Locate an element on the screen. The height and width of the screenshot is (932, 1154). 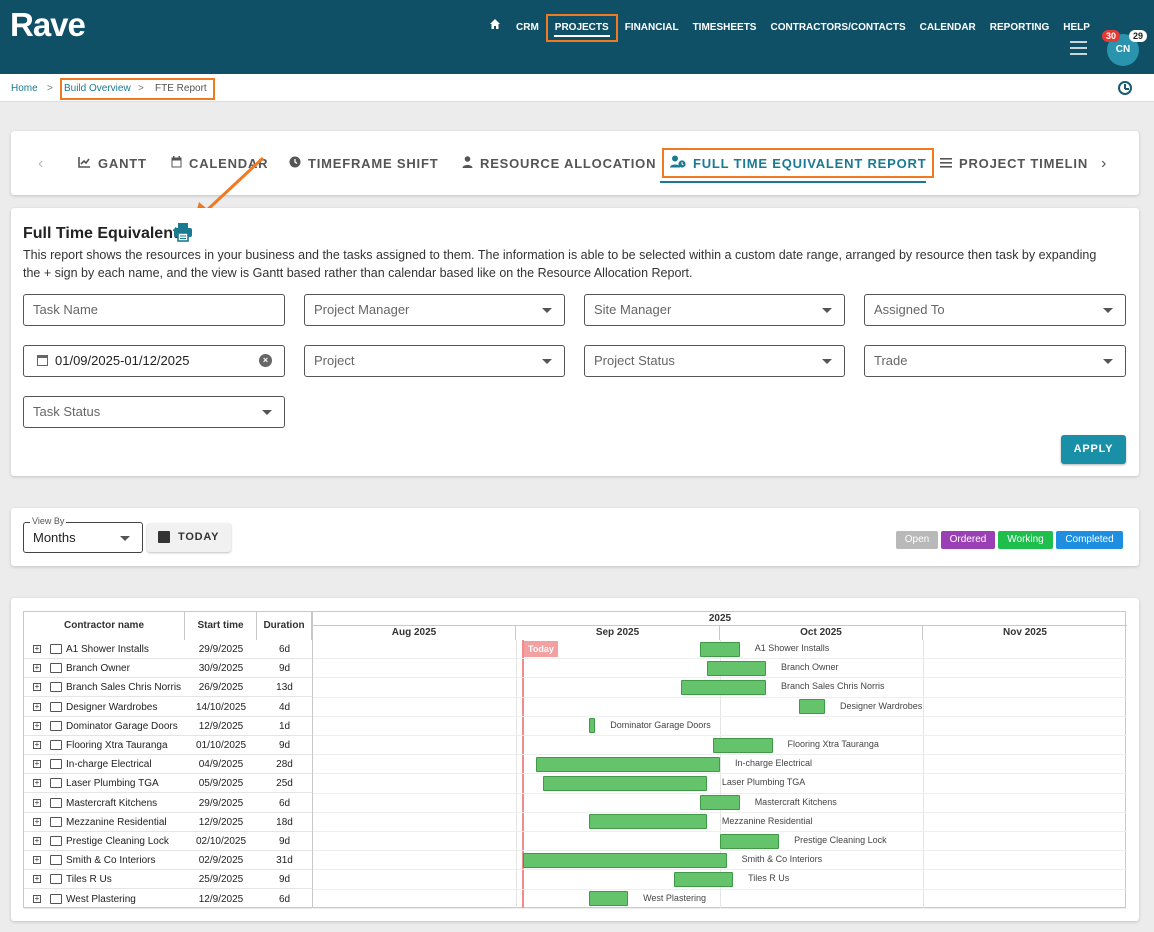
nav-timesheets: TIMESHEETS is located at coordinates (725, 28).